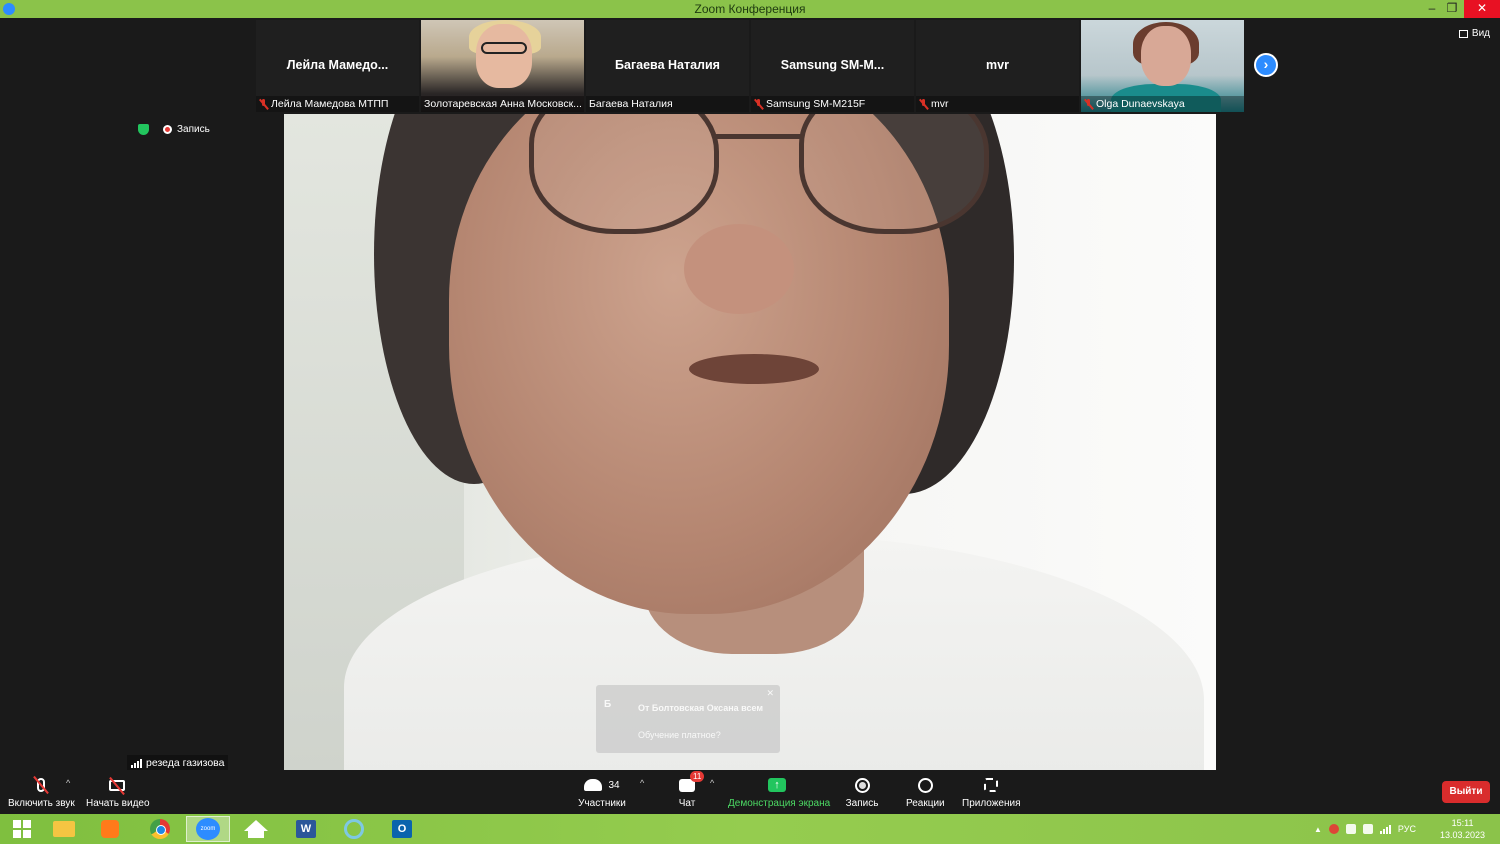  I want to click on participant-big-name: mvr, so click(997, 65).